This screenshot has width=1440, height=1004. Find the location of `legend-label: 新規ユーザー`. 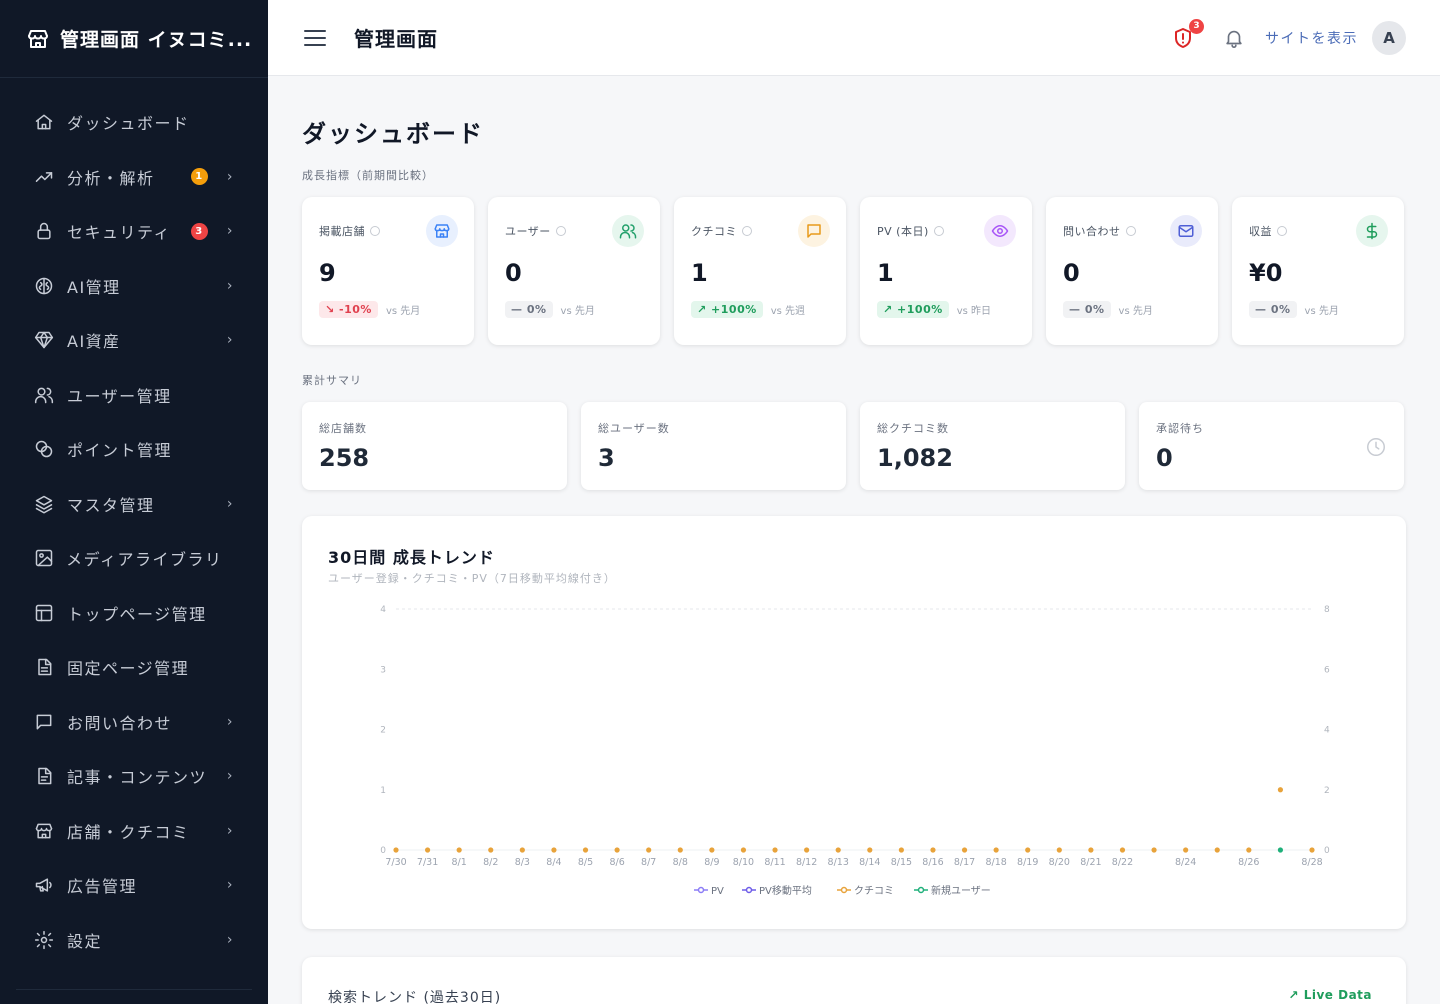

legend-label: 新規ユーザー is located at coordinates (961, 890).